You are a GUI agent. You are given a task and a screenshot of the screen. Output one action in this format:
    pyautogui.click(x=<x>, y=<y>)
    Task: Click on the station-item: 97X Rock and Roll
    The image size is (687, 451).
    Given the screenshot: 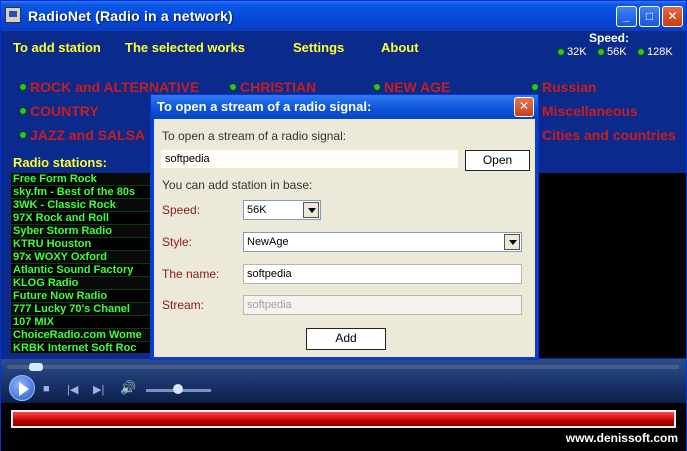 What is the action you would take?
    pyautogui.click(x=81, y=218)
    